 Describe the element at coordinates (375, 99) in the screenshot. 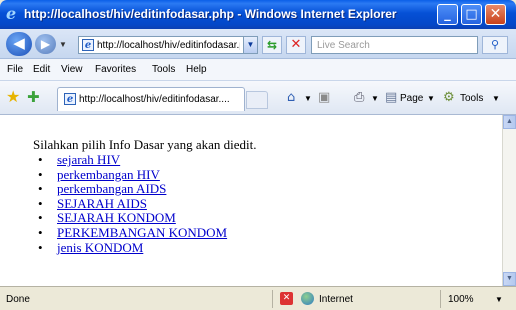

I see `print-dropdown: ▼` at that location.